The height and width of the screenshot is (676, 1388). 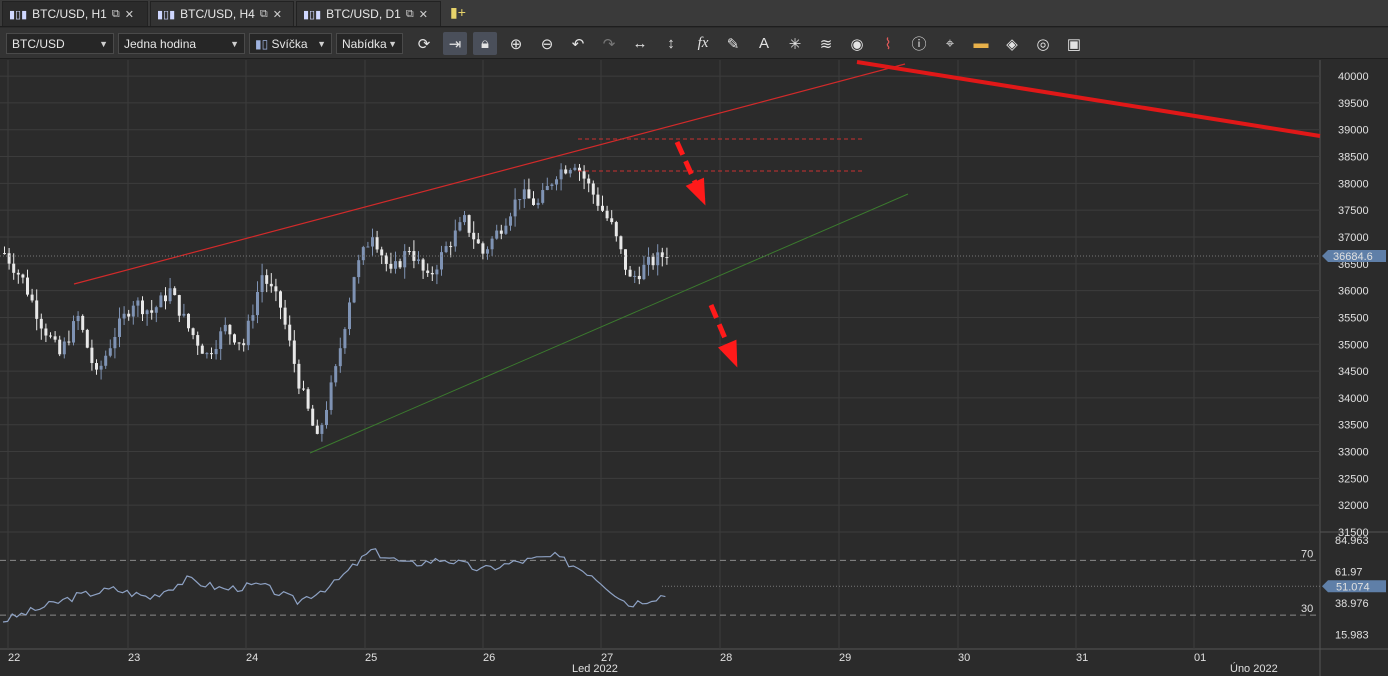 I want to click on month-label: Úno 2022, so click(x=1254, y=668).